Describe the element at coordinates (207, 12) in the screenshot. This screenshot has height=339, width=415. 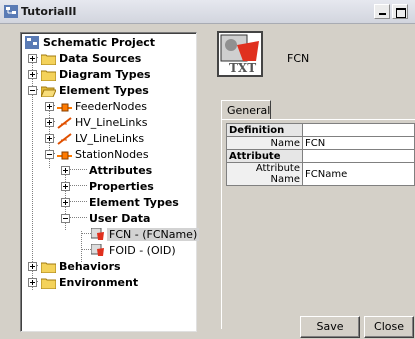
I see `title-bar: TutorialII` at that location.